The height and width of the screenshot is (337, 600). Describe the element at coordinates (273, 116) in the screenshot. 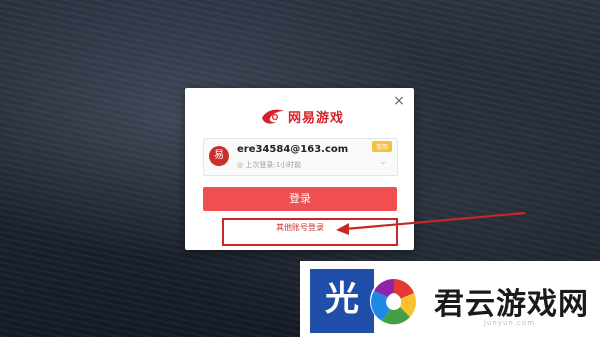

I see `netease-bird-icon` at that location.